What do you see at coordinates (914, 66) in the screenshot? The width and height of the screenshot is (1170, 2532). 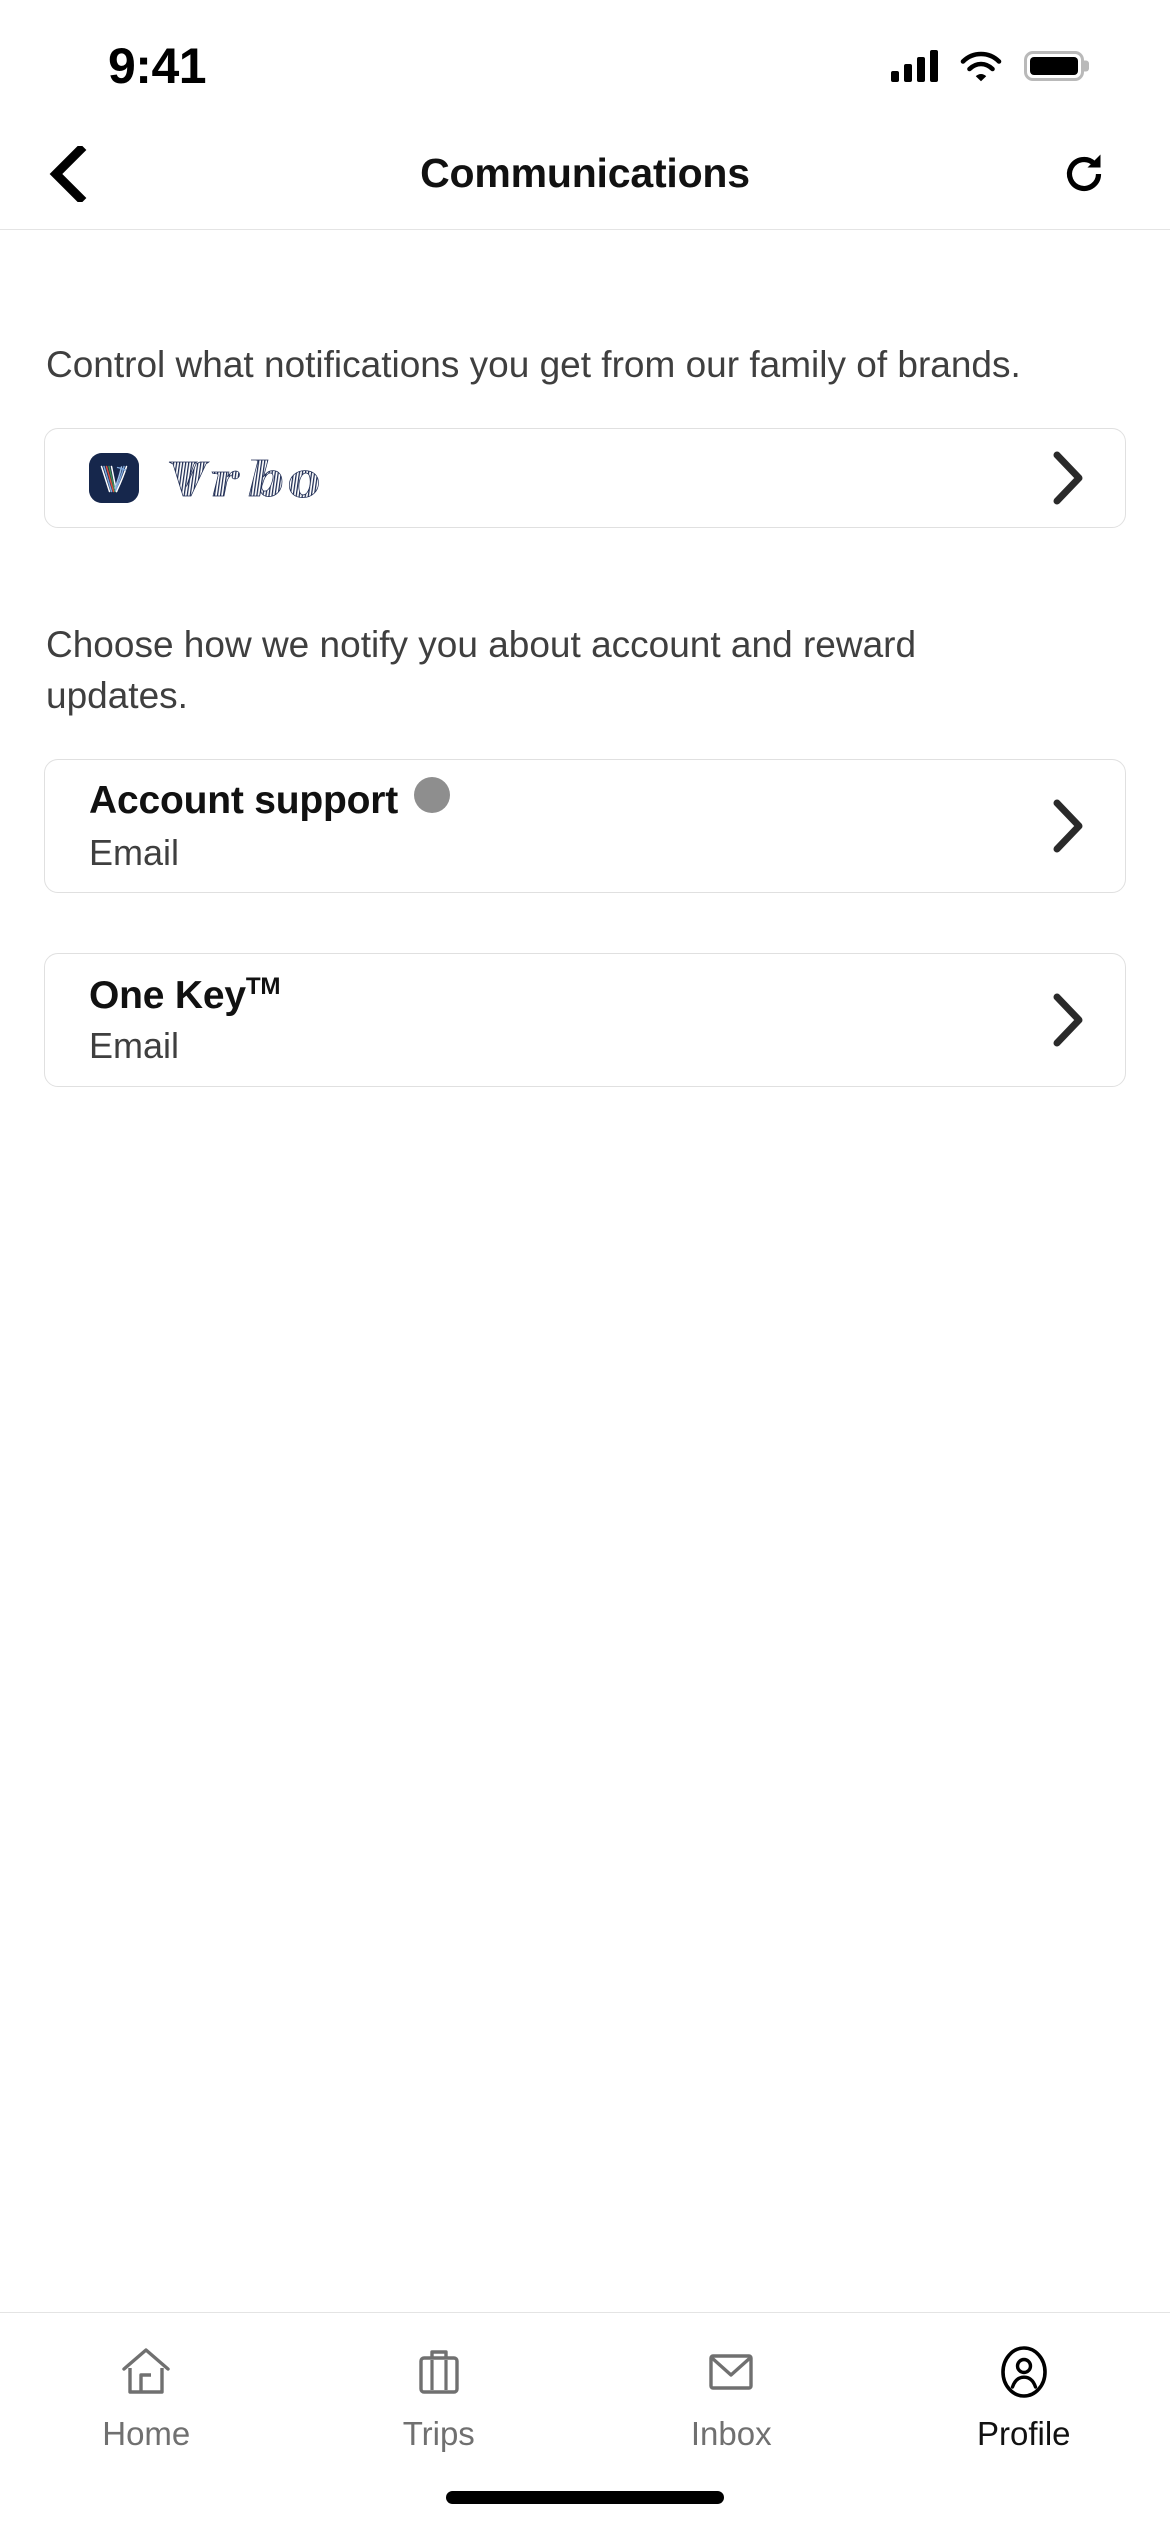 I see `cellular-signal-icon` at bounding box center [914, 66].